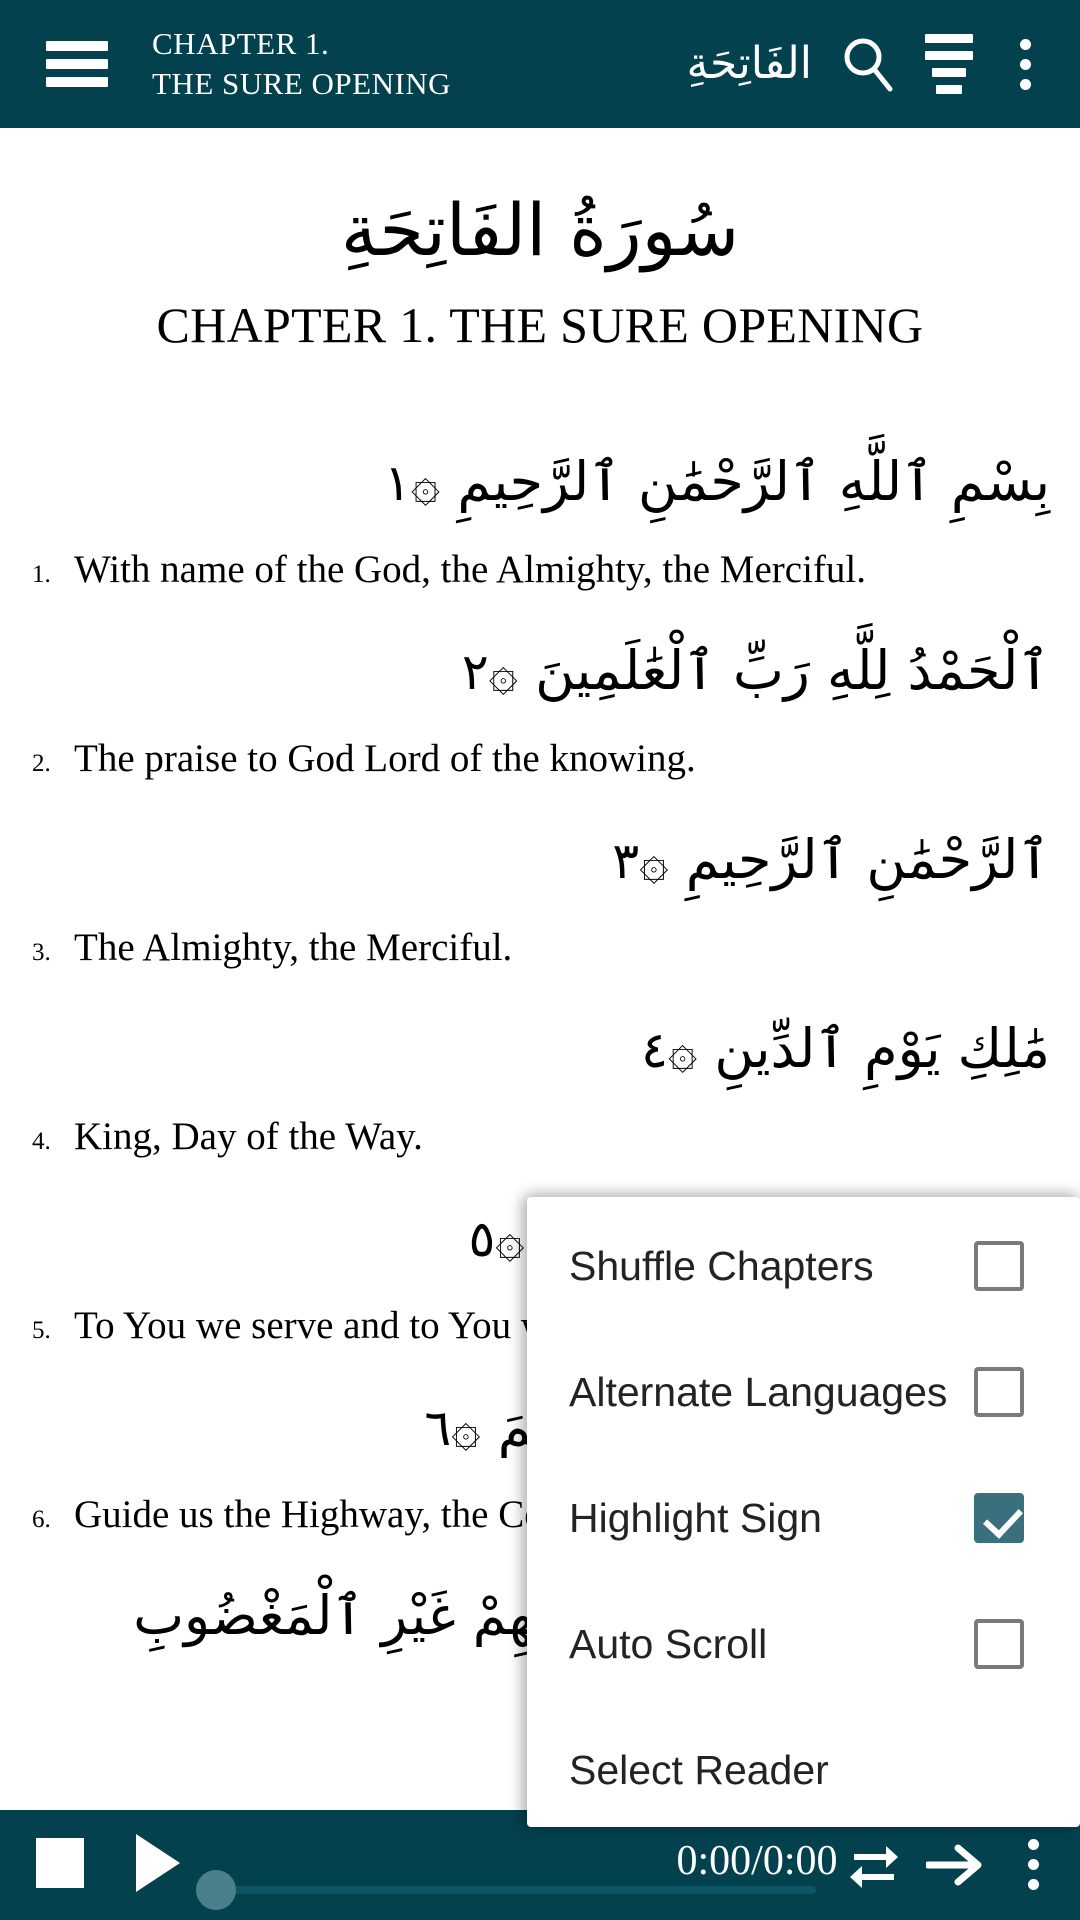 The width and height of the screenshot is (1080, 1920). I want to click on menu-item-auto-scroll: Auto Scroll, so click(803, 1644).